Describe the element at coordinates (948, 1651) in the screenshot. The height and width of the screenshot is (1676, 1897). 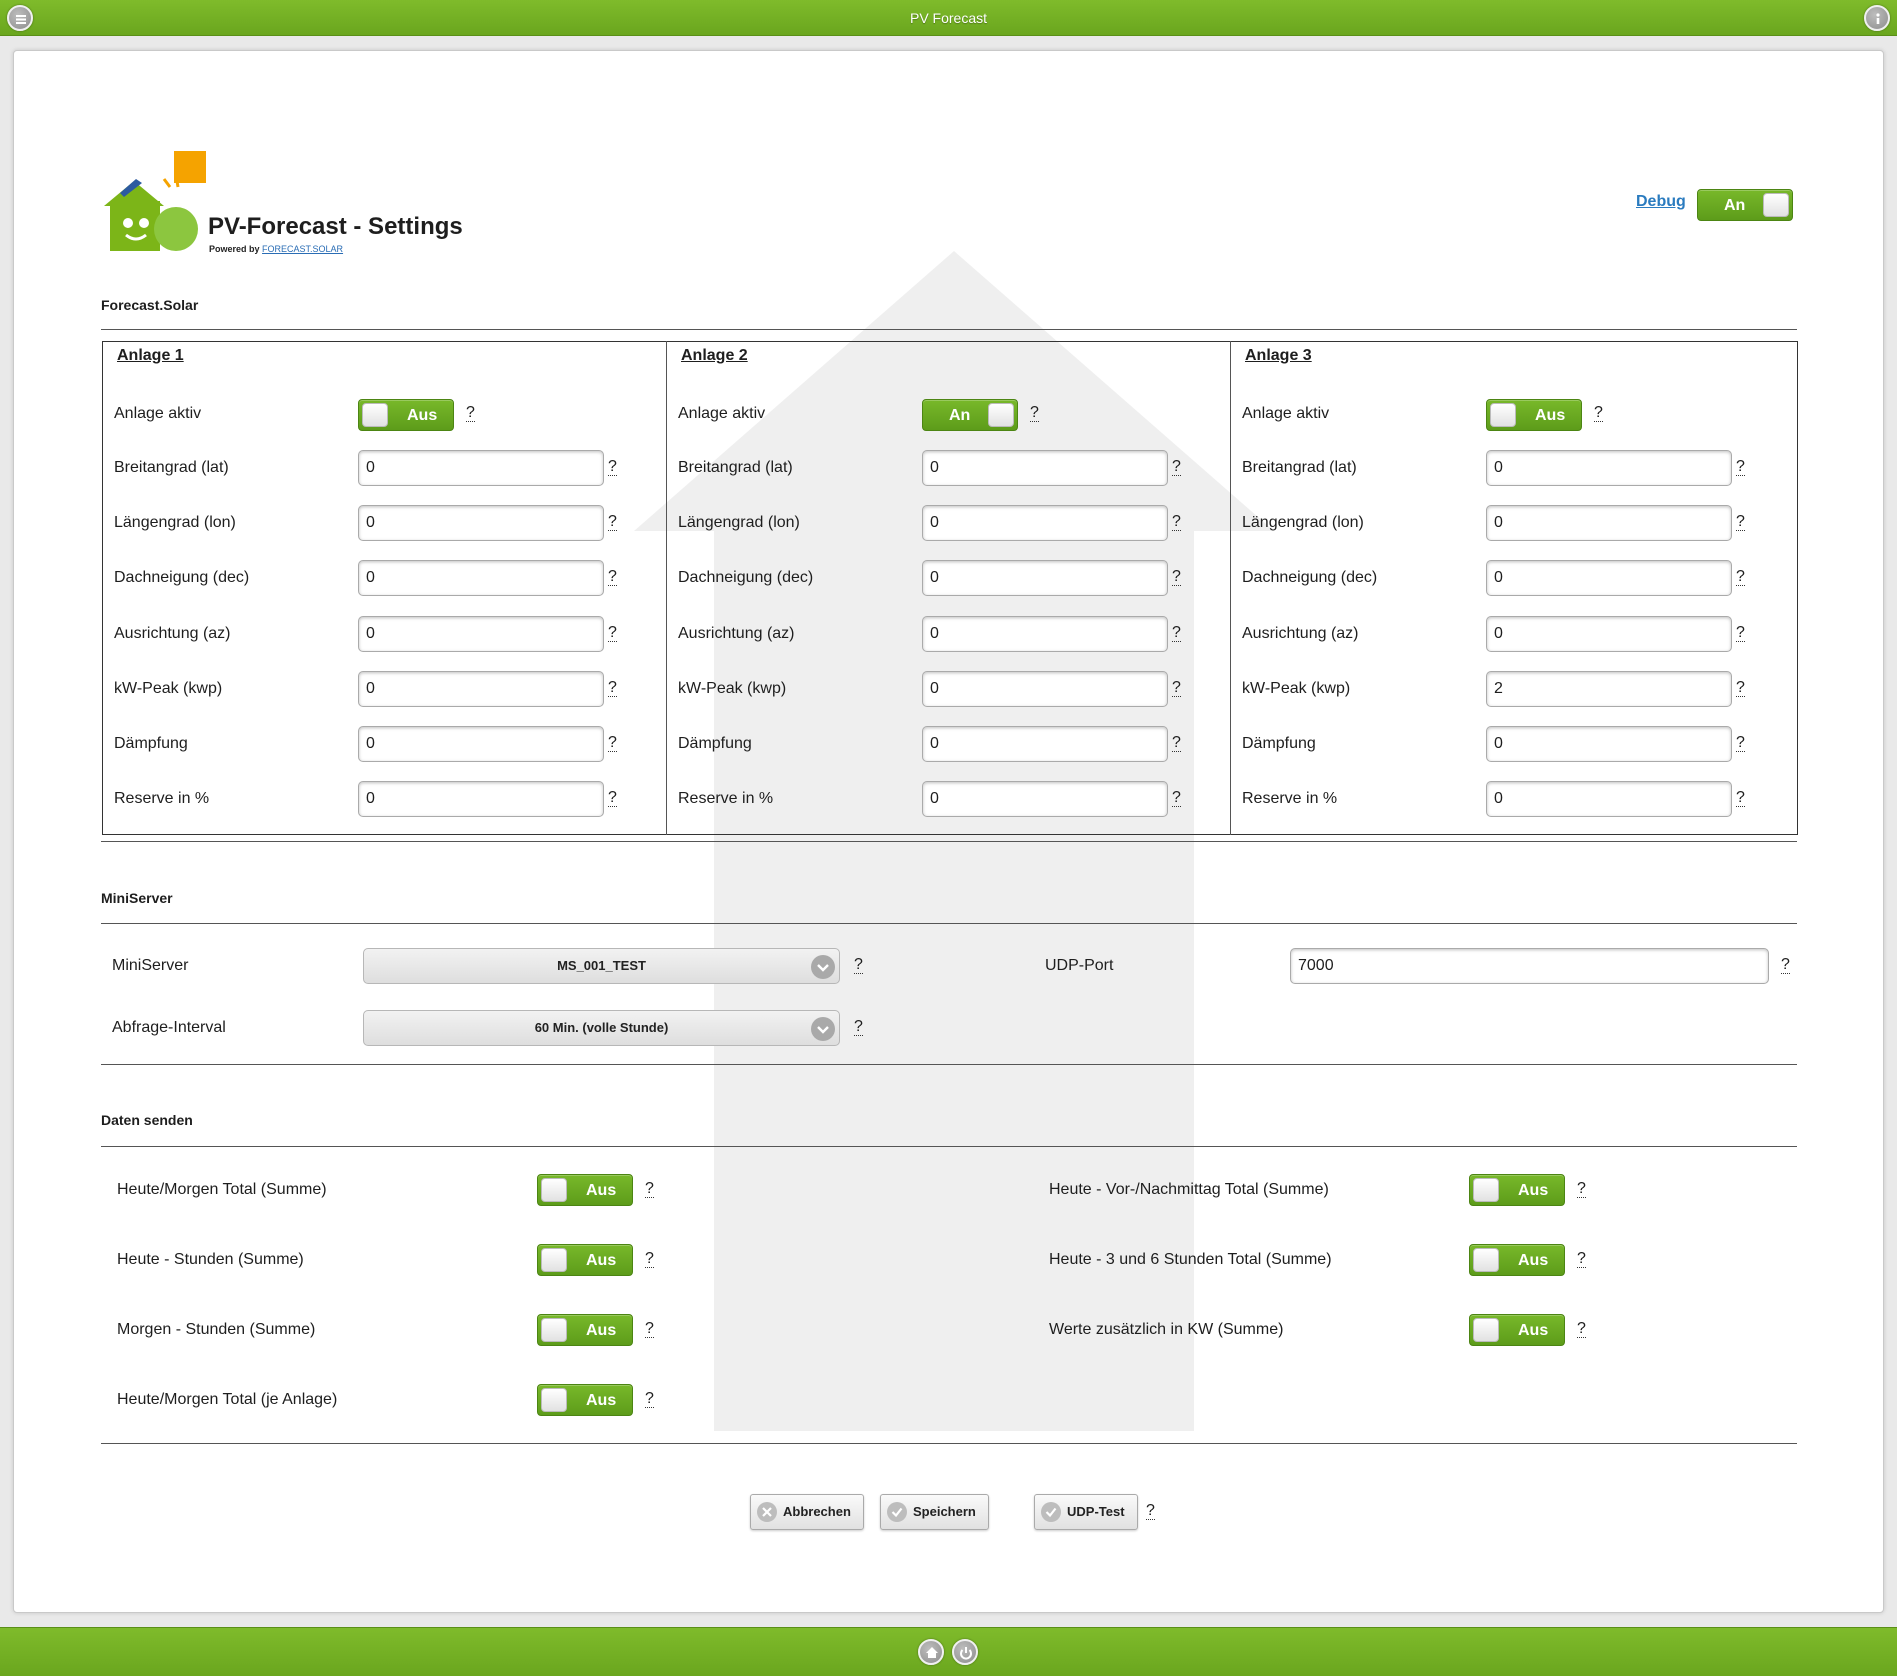
I see `bottom-bar` at that location.